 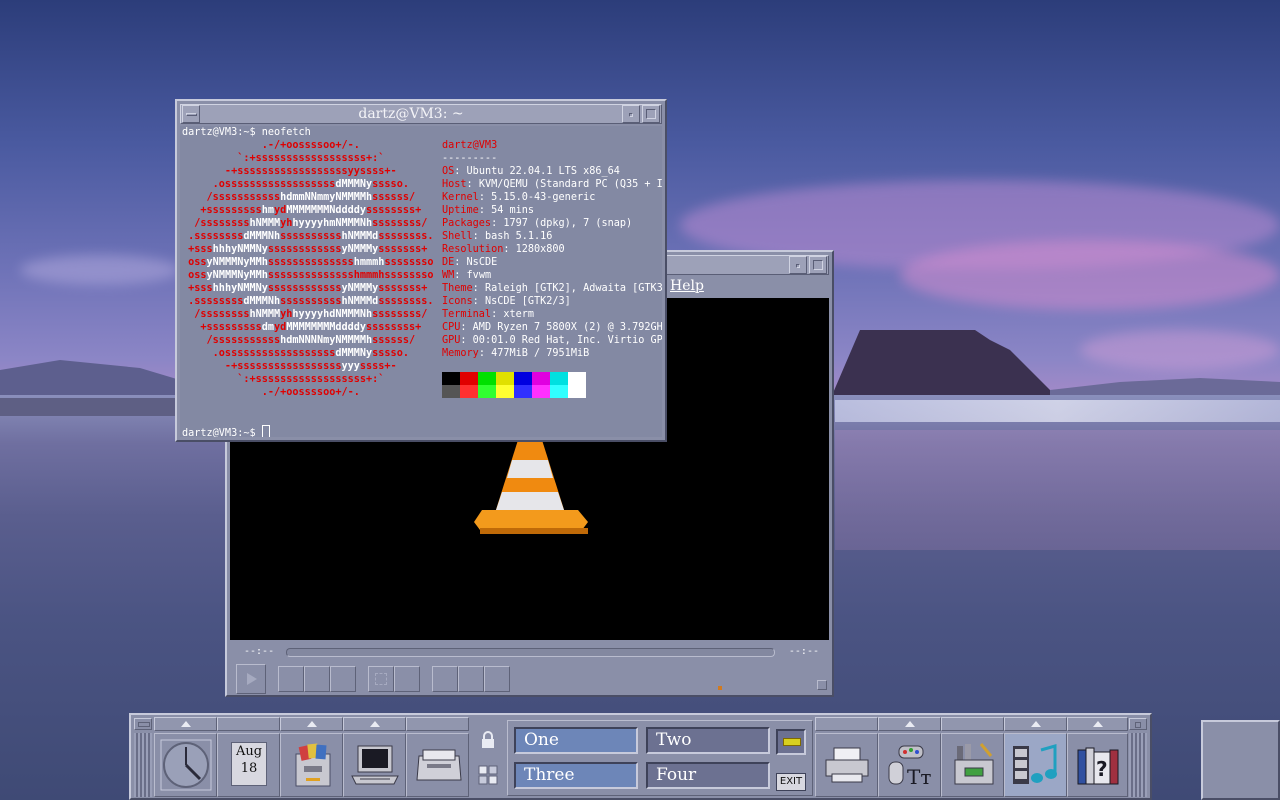 What do you see at coordinates (448, 275) in the screenshot?
I see `info-key: WM` at bounding box center [448, 275].